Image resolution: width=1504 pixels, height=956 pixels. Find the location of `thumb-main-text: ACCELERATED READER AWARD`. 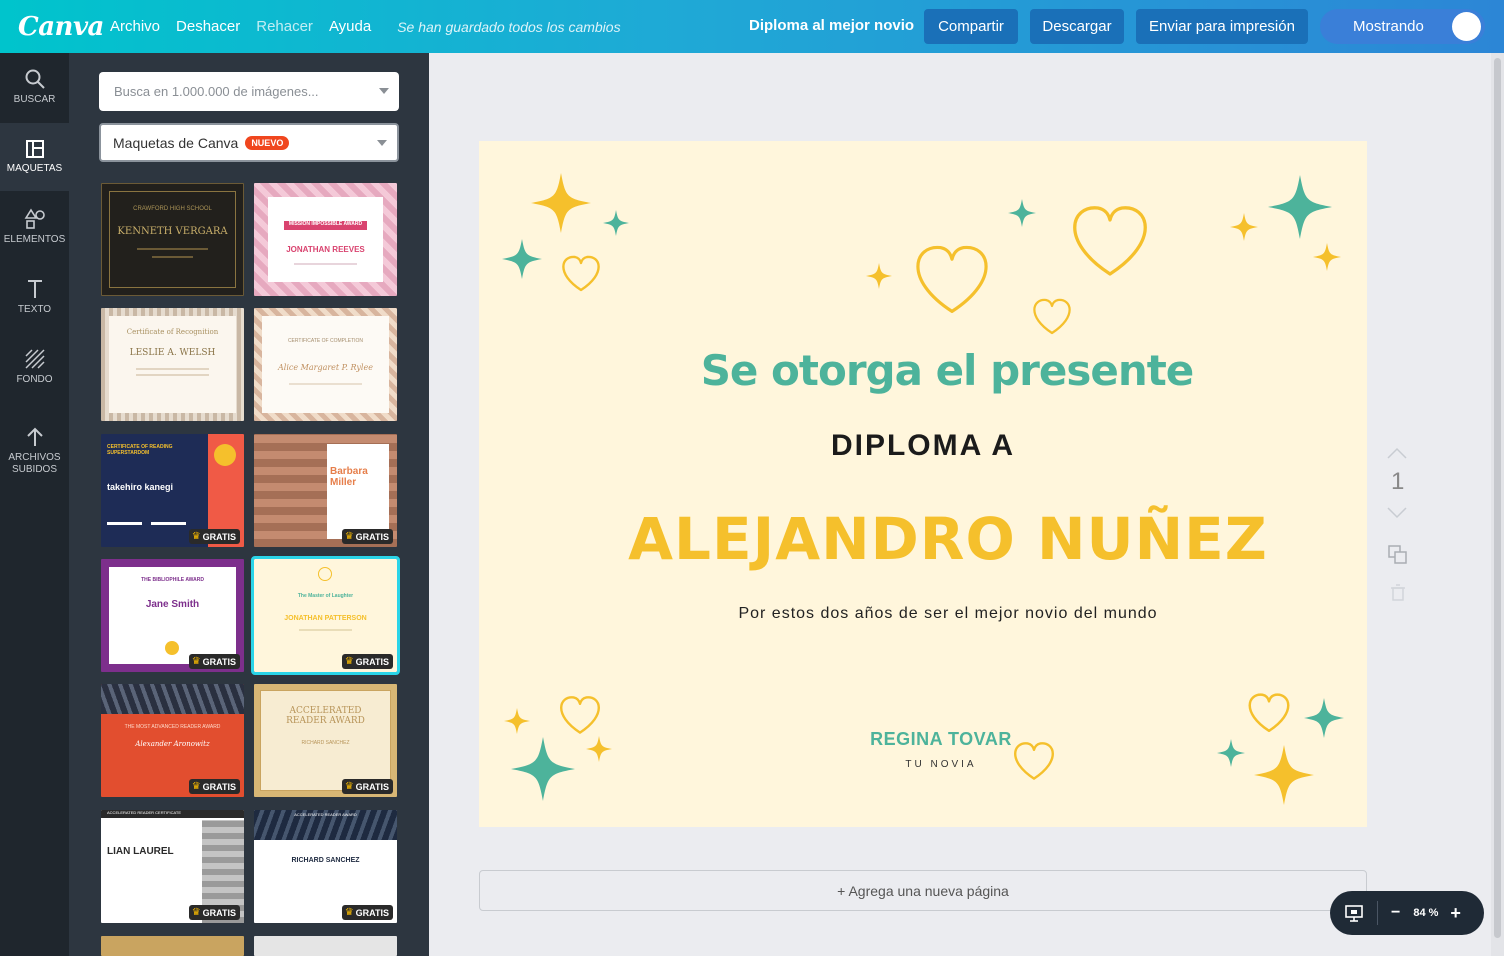

thumb-main-text: ACCELERATED READER AWARD is located at coordinates (325, 716).